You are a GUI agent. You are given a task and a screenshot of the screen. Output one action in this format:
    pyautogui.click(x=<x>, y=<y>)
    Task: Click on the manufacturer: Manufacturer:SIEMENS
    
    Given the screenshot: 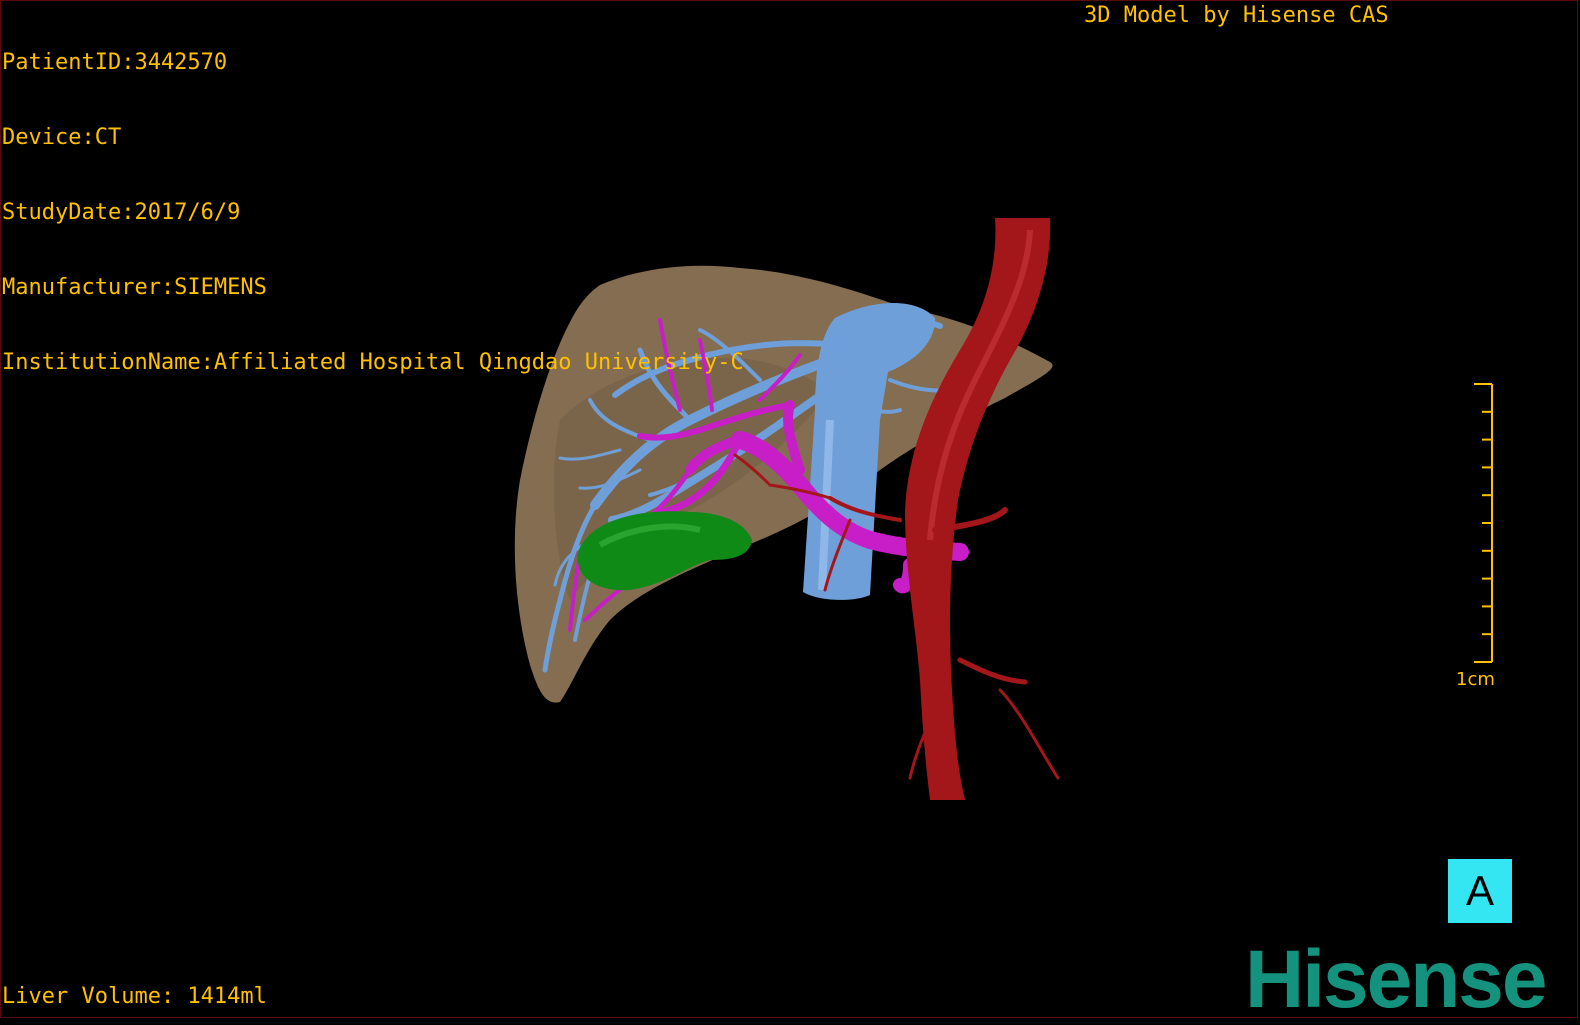 What is the action you would take?
    pyautogui.click(x=134, y=287)
    